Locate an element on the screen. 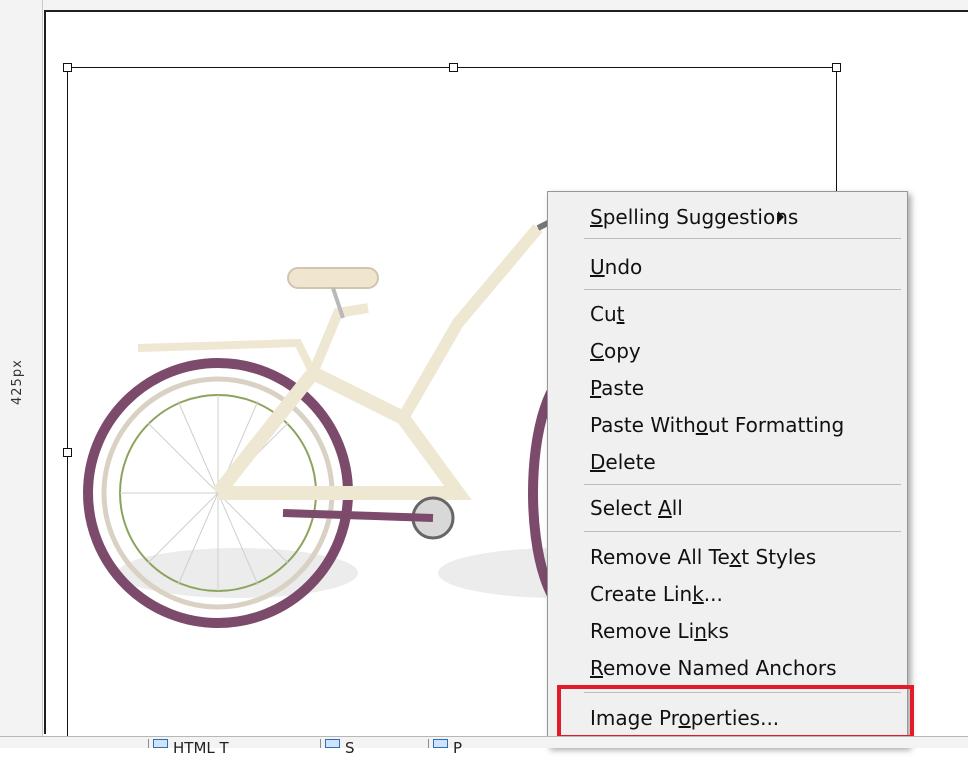 The image size is (968, 757). menu-item-access-key: P is located at coordinates (596, 388).